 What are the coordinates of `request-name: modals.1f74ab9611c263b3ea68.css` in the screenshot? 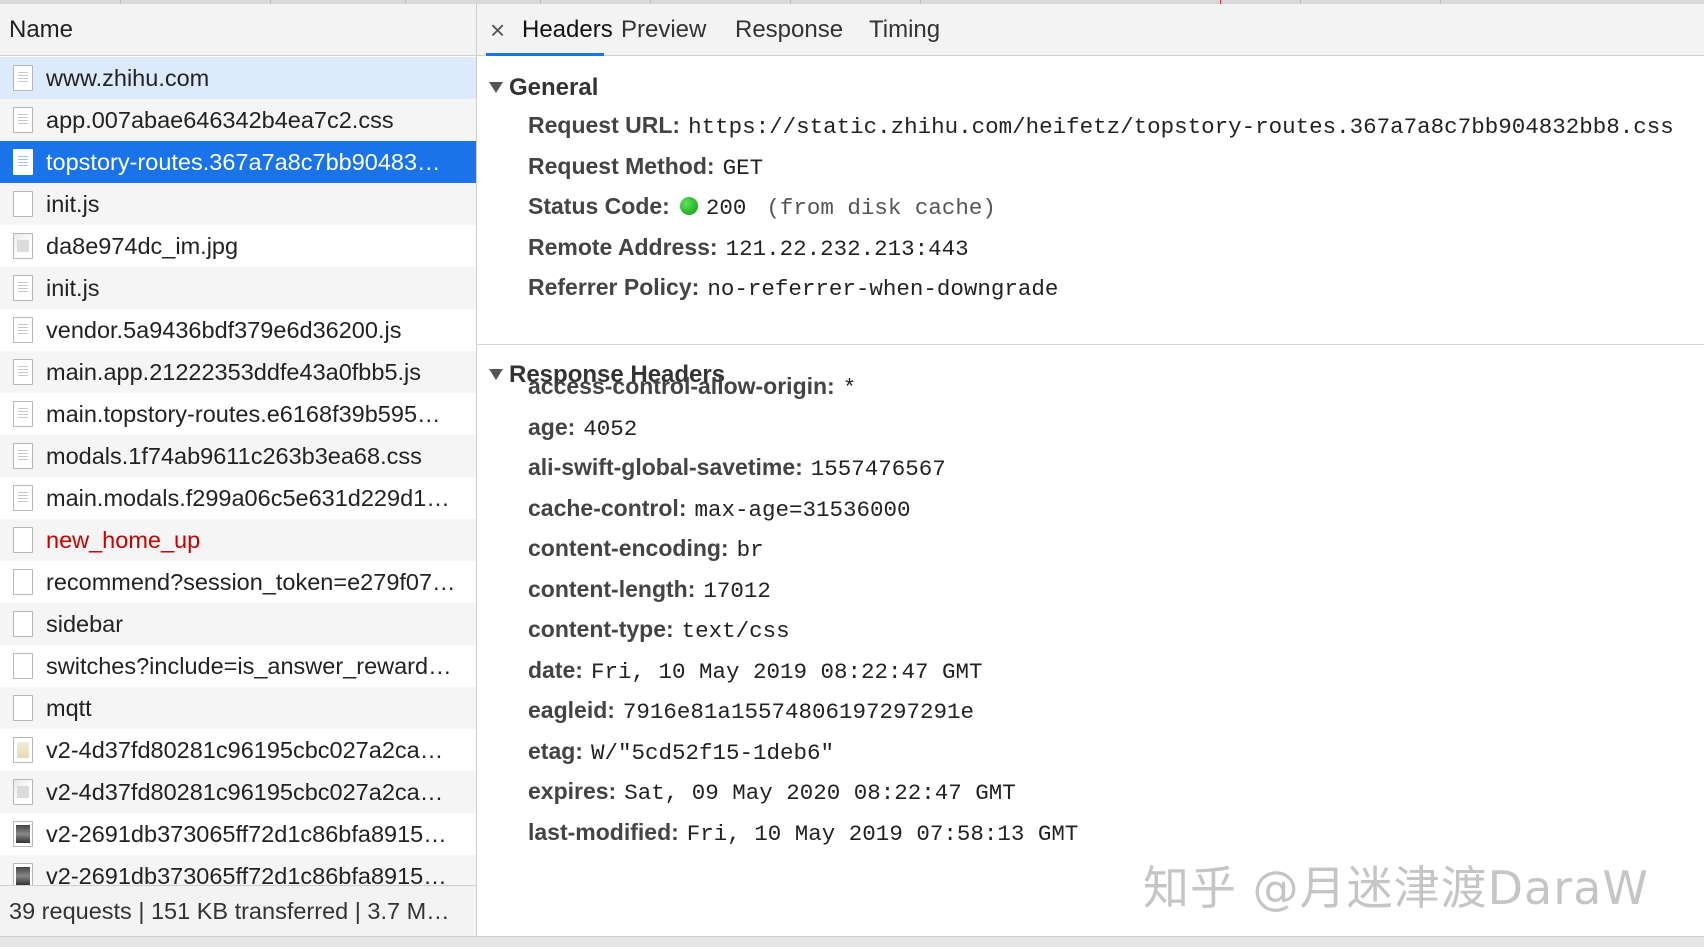 It's located at (234, 456).